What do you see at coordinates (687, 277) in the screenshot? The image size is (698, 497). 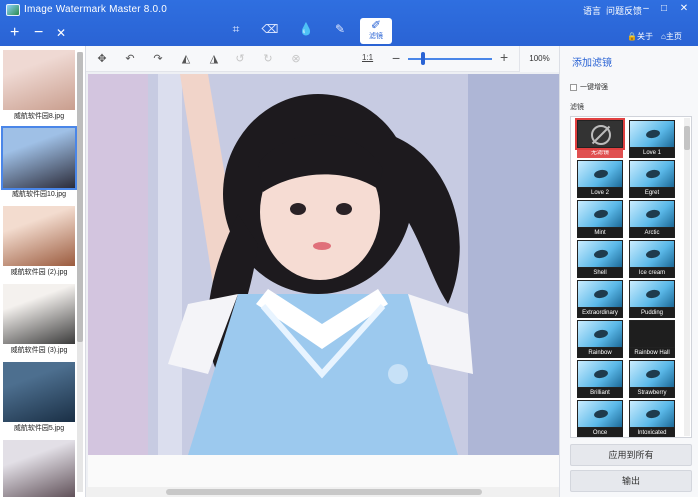 I see `filter-scrollbar` at bounding box center [687, 277].